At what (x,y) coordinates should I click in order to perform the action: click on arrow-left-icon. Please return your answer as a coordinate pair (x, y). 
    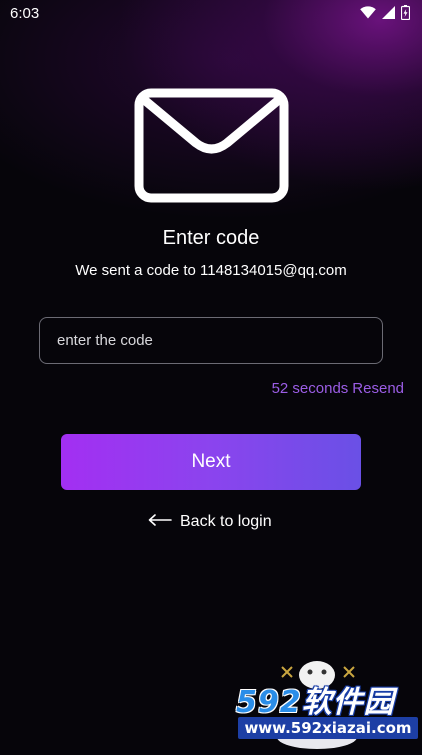
    Looking at the image, I should click on (160, 522).